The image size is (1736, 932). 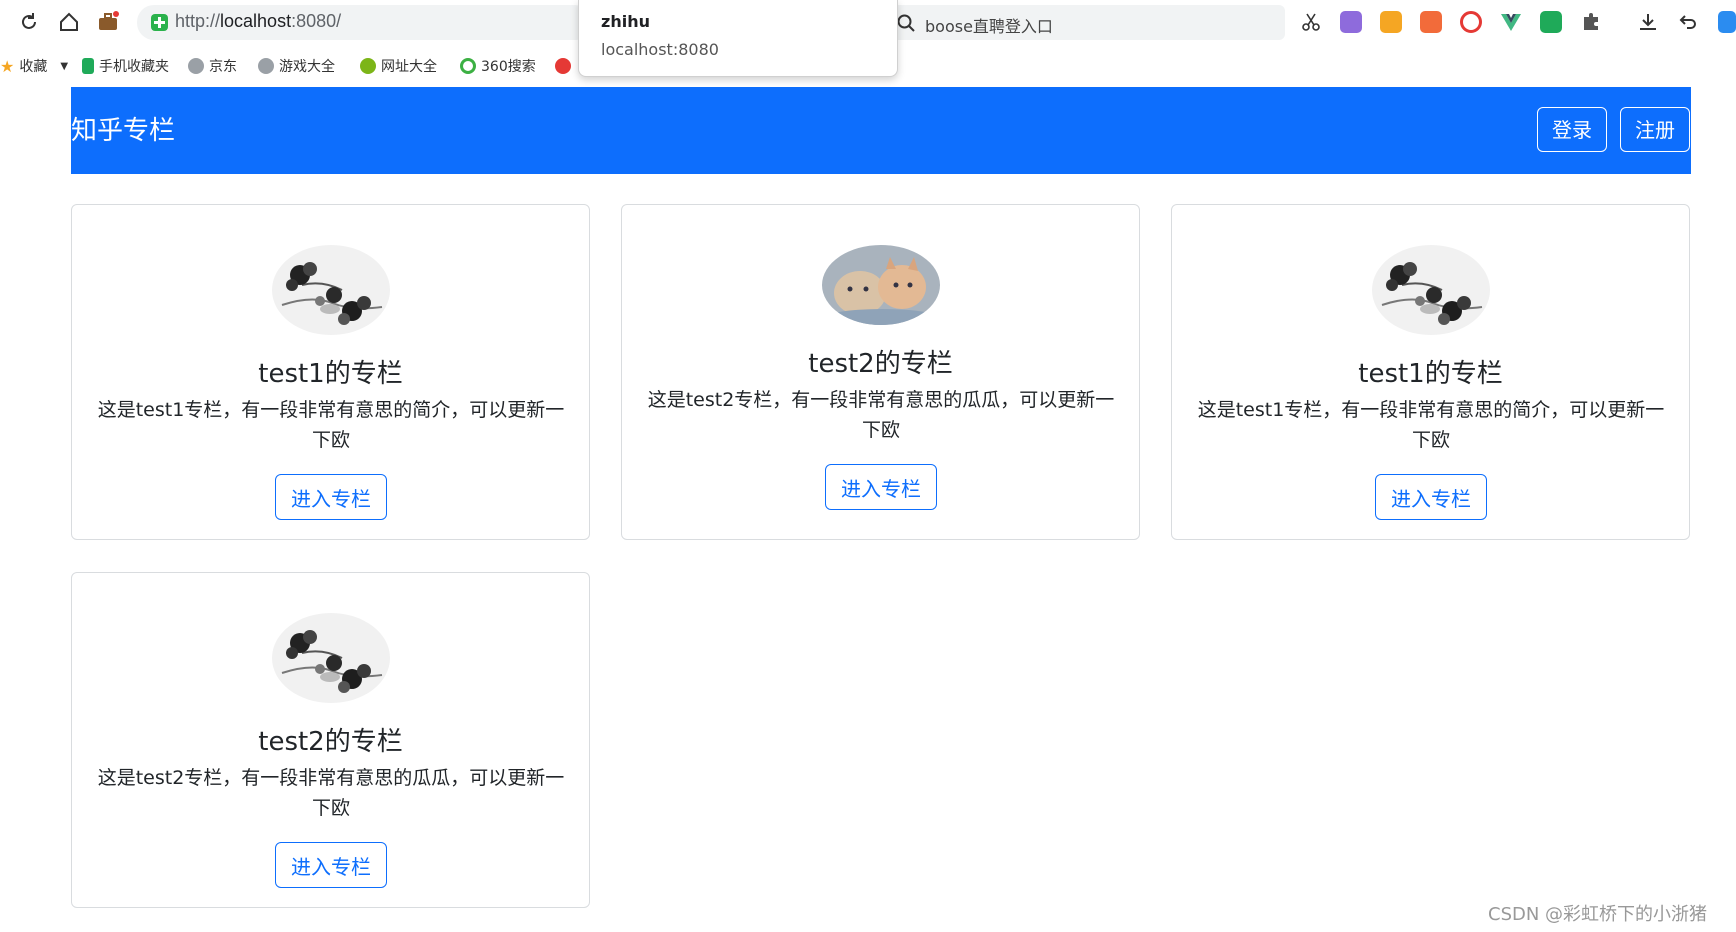 What do you see at coordinates (69, 22) in the screenshot?
I see `home-icon` at bounding box center [69, 22].